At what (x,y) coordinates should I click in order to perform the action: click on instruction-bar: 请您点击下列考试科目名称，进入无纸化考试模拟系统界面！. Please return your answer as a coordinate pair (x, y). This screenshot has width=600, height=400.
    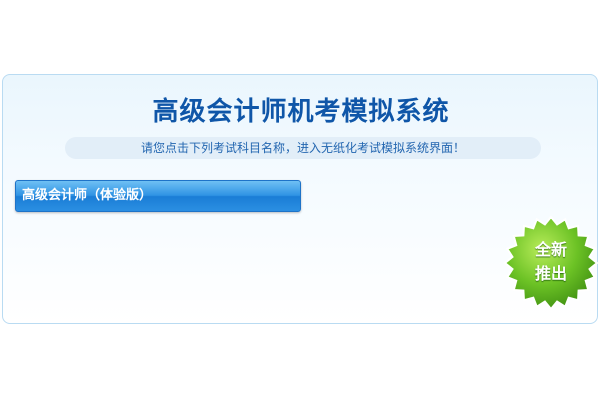
    Looking at the image, I should click on (303, 148).